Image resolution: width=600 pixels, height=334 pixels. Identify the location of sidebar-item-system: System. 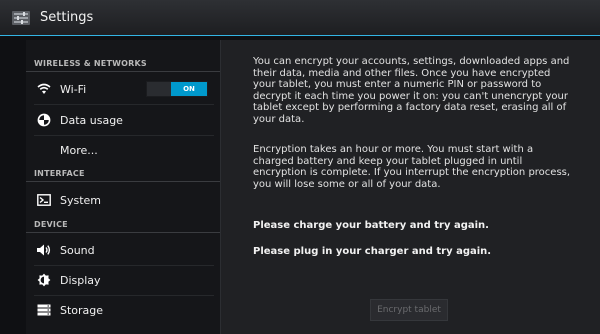
(123, 200).